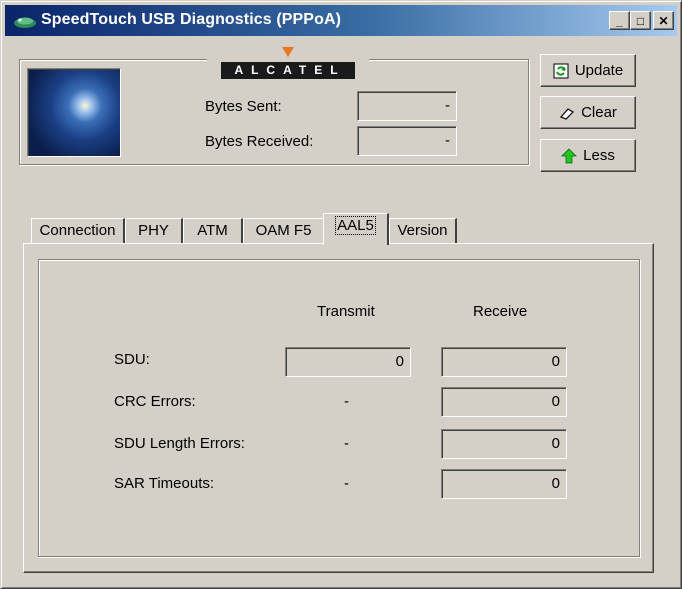  I want to click on tab-aal5-label: AAL5, so click(355, 225).